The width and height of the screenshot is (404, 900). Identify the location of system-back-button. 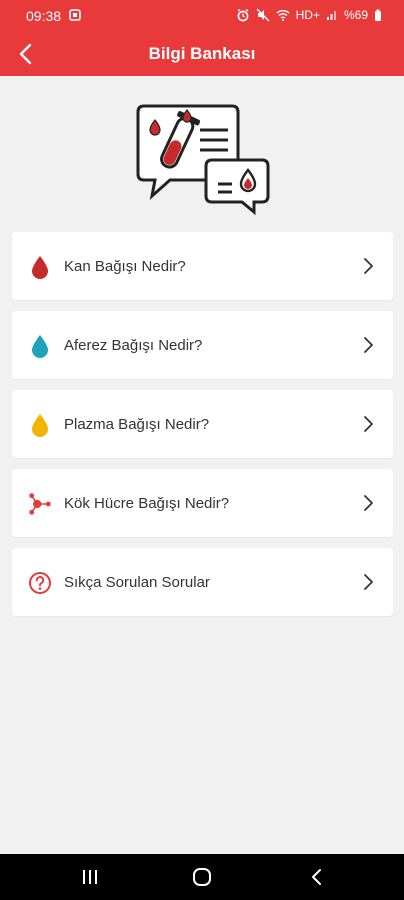
(317, 877).